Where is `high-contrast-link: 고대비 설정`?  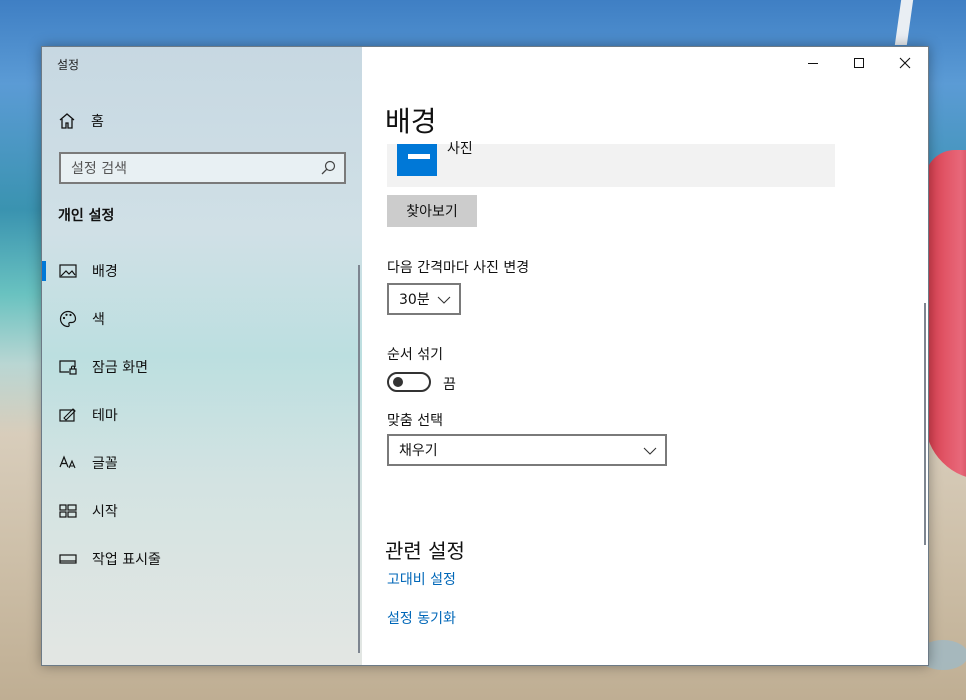 high-contrast-link: 고대비 설정 is located at coordinates (421, 579).